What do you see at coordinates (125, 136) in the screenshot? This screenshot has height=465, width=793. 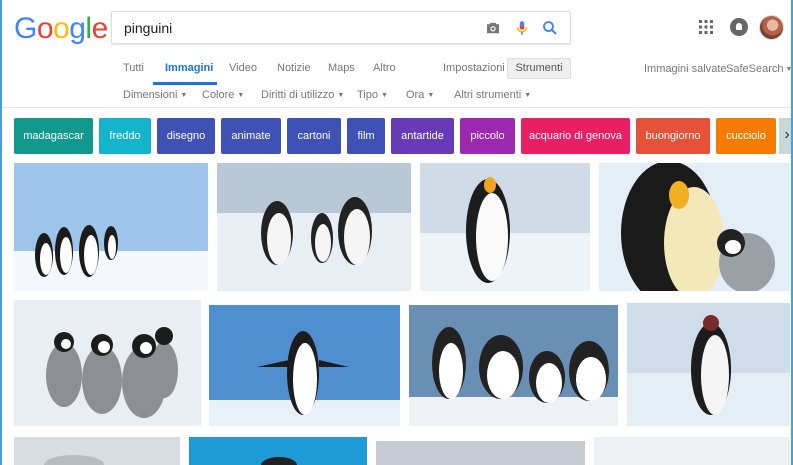 I see `chip-freddo: freddo` at bounding box center [125, 136].